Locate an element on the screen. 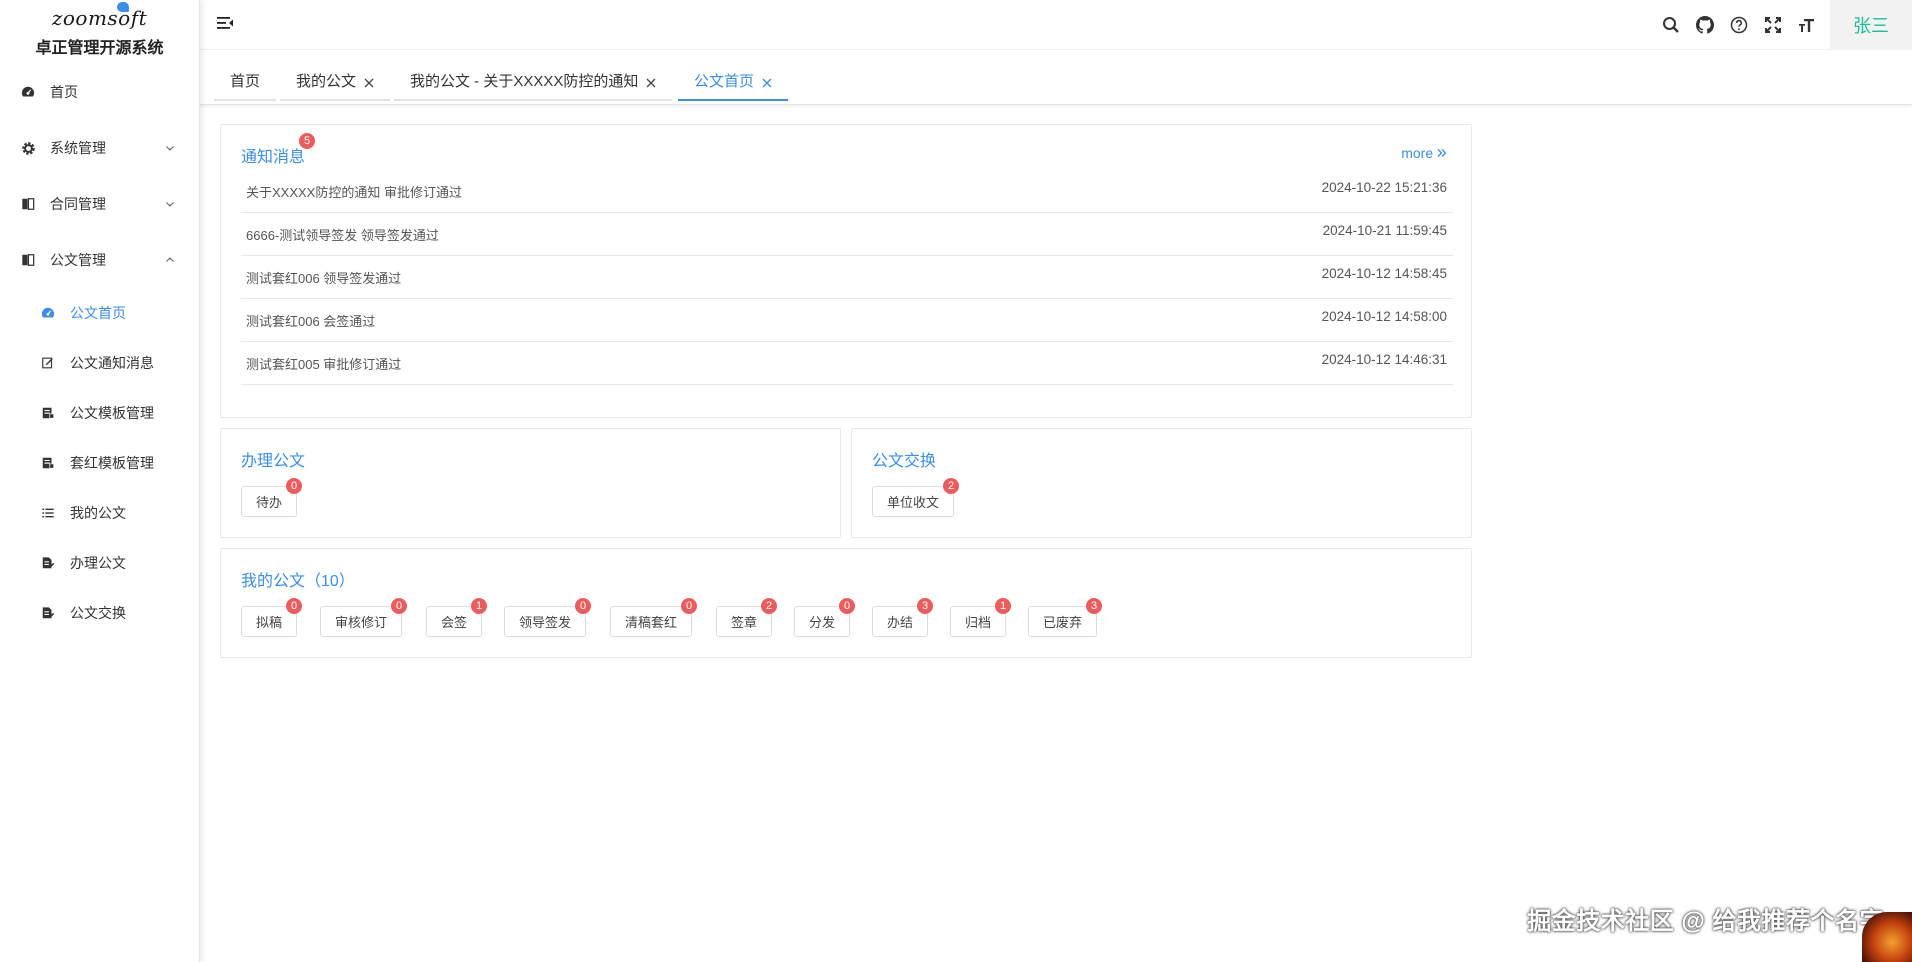  countersign-button: 会签 1 is located at coordinates (457, 617).